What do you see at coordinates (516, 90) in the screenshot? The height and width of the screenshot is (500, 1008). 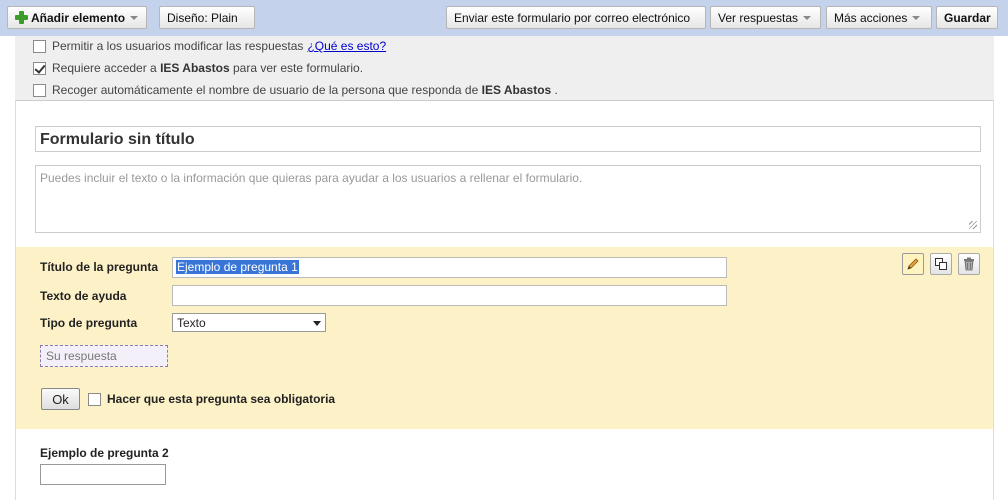 I see `collect-user-org: IES Abastos` at bounding box center [516, 90].